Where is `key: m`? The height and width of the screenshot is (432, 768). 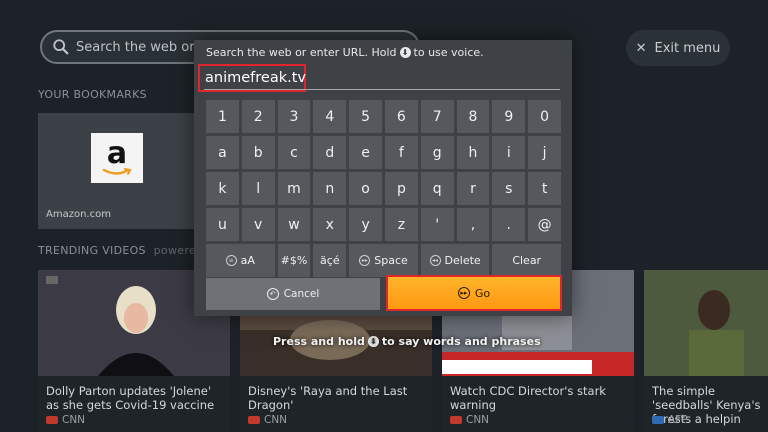
key: m is located at coordinates (294, 188).